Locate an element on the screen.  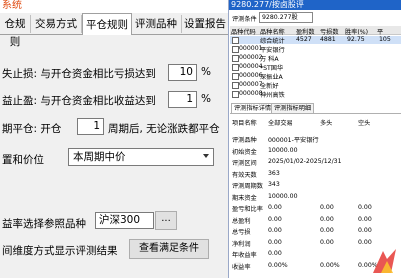
tab-open-rules: 仓规则 is located at coordinates (15, 31).